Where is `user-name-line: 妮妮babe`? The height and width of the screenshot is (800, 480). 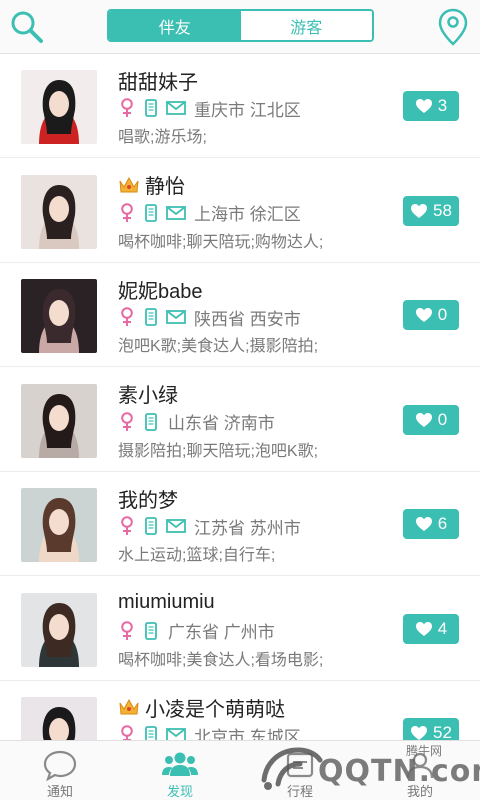 user-name-line: 妮妮babe is located at coordinates (160, 289).